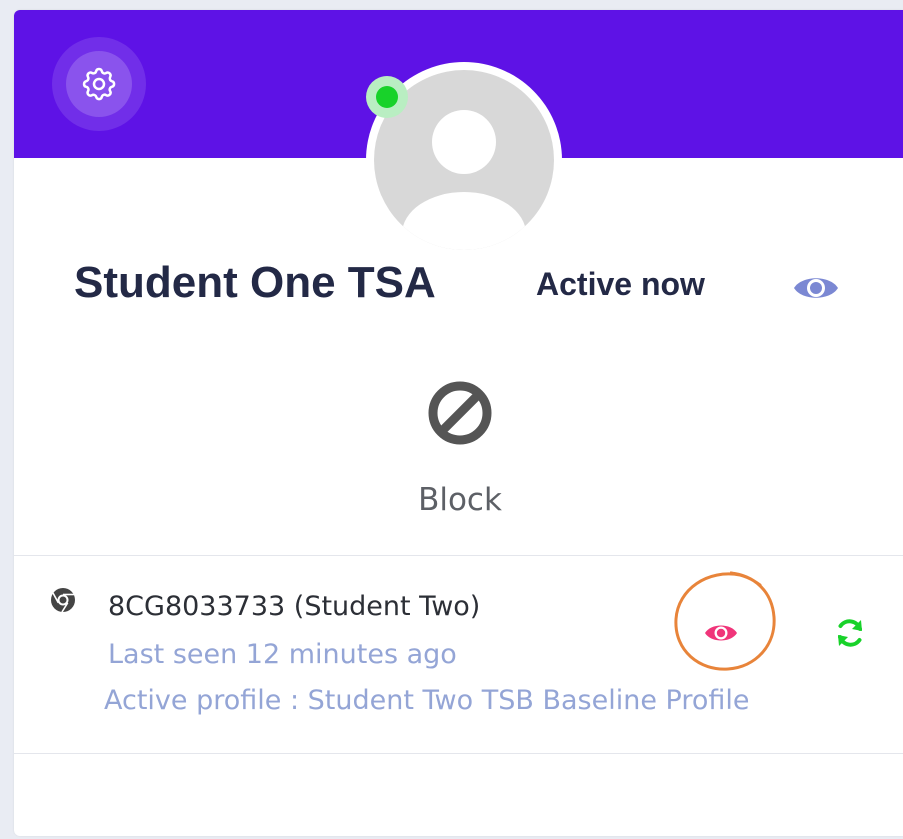 This screenshot has height=839, width=903. I want to click on student-name: Student One TSA, so click(255, 282).